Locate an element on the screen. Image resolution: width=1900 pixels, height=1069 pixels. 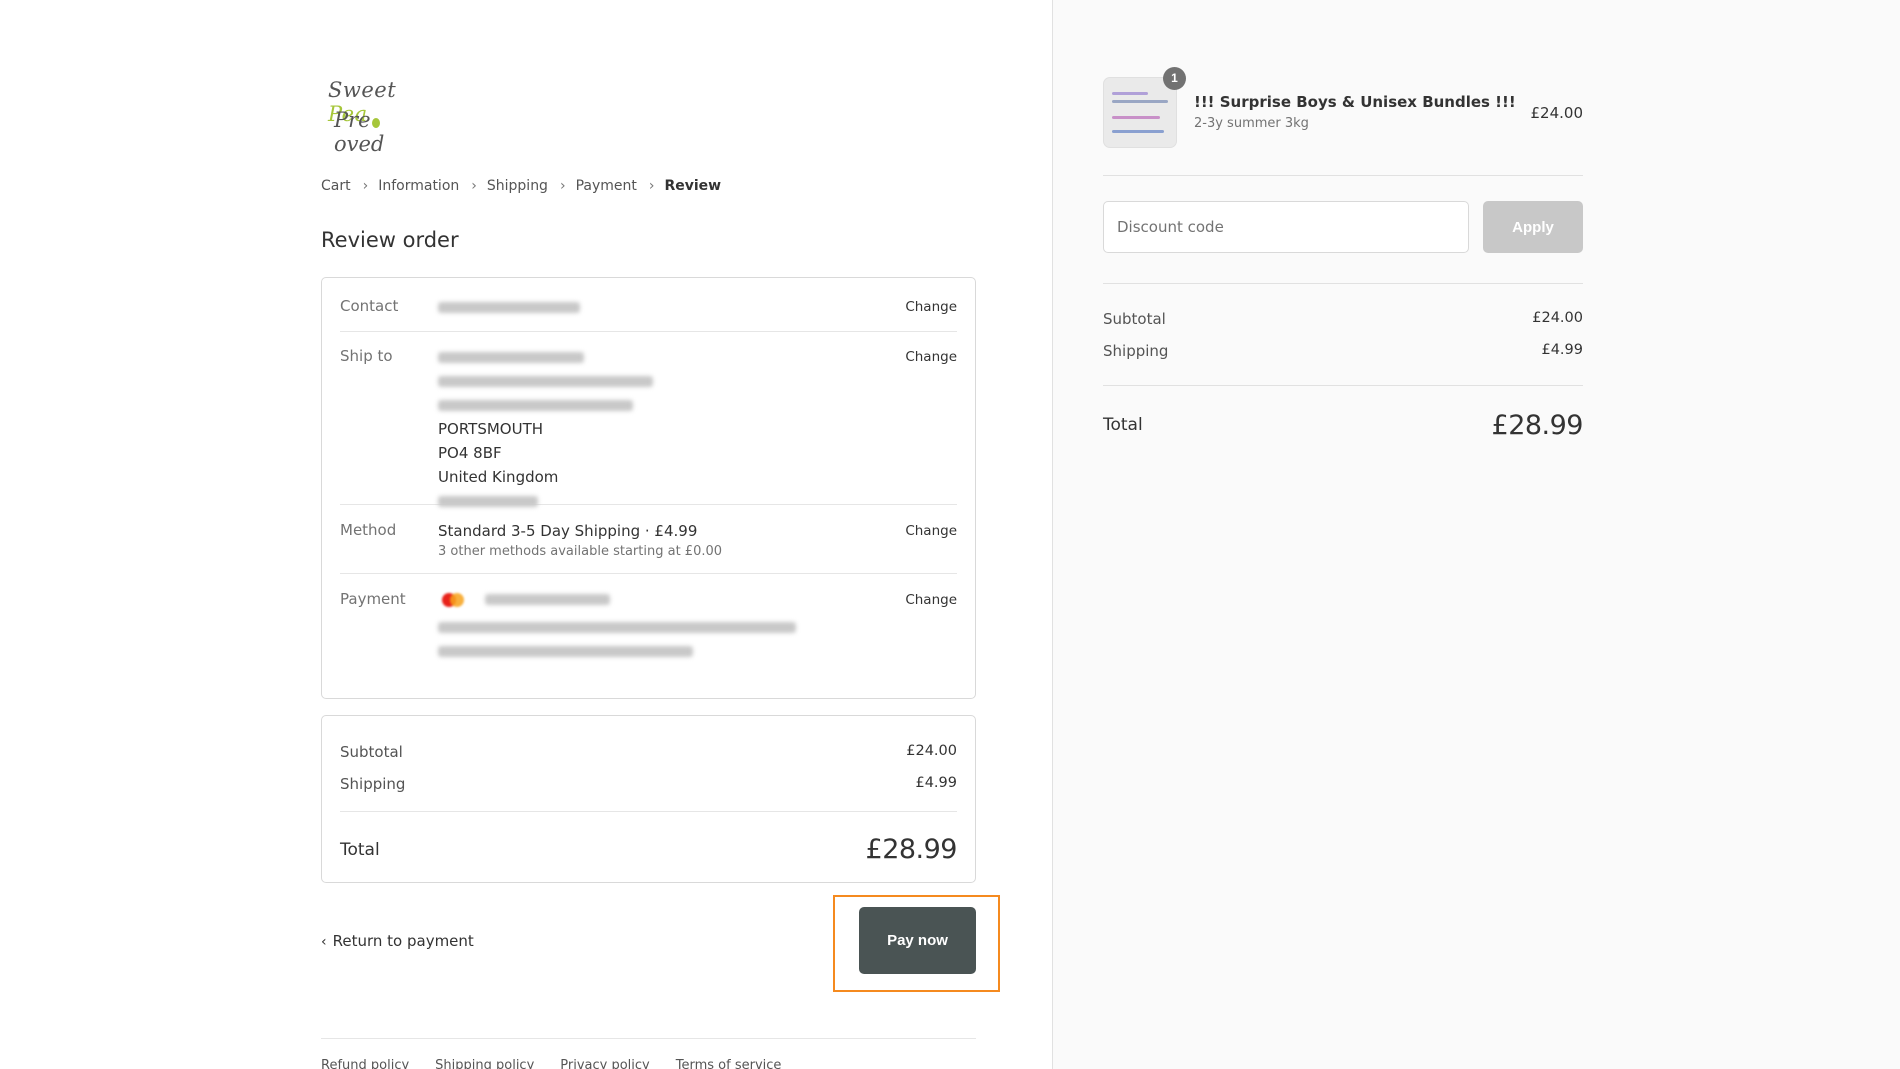
ship-to-address: PORTSMOUTH PO4 8BF United Kingdom is located at coordinates (545, 429).